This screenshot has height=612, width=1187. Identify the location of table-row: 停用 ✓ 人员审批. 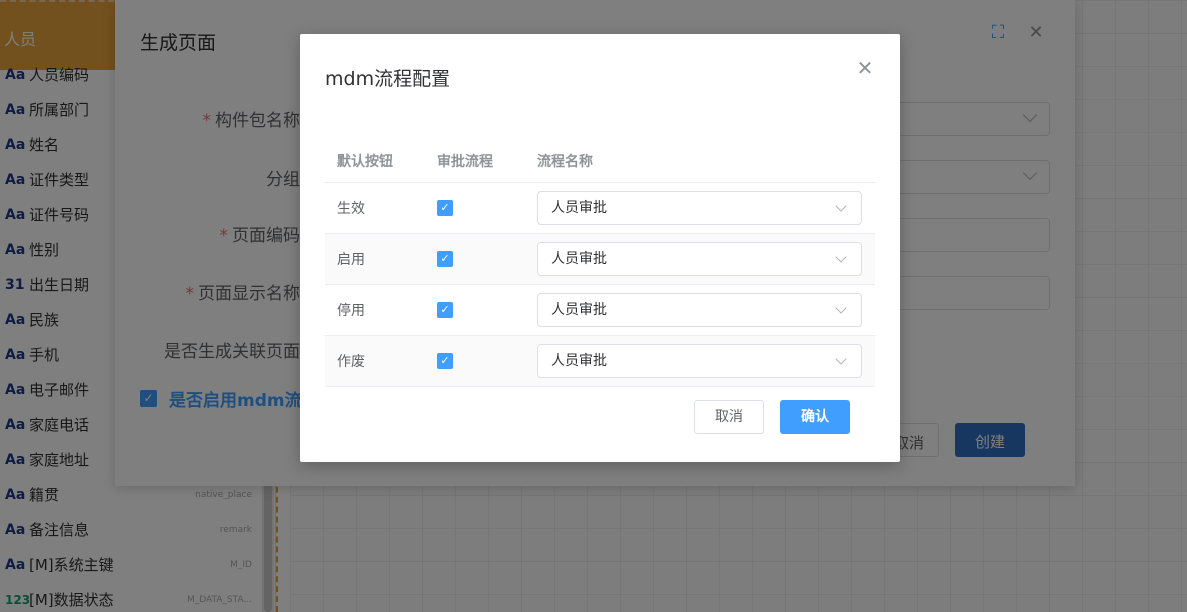
(600, 310).